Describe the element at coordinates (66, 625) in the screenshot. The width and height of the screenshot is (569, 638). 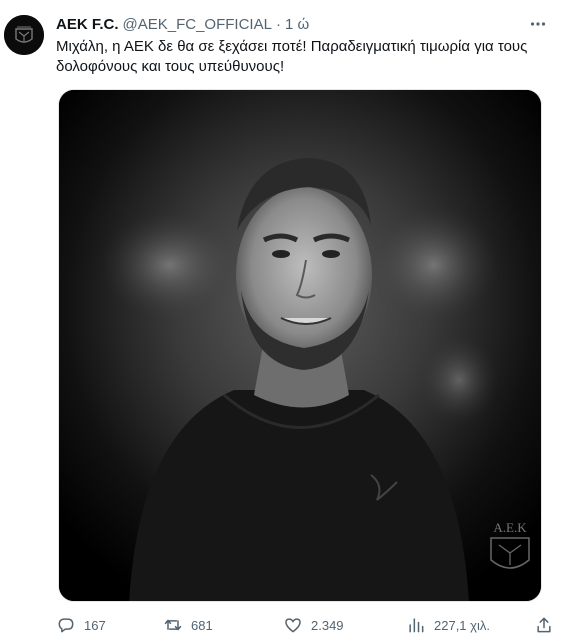
I see `reply-icon` at that location.